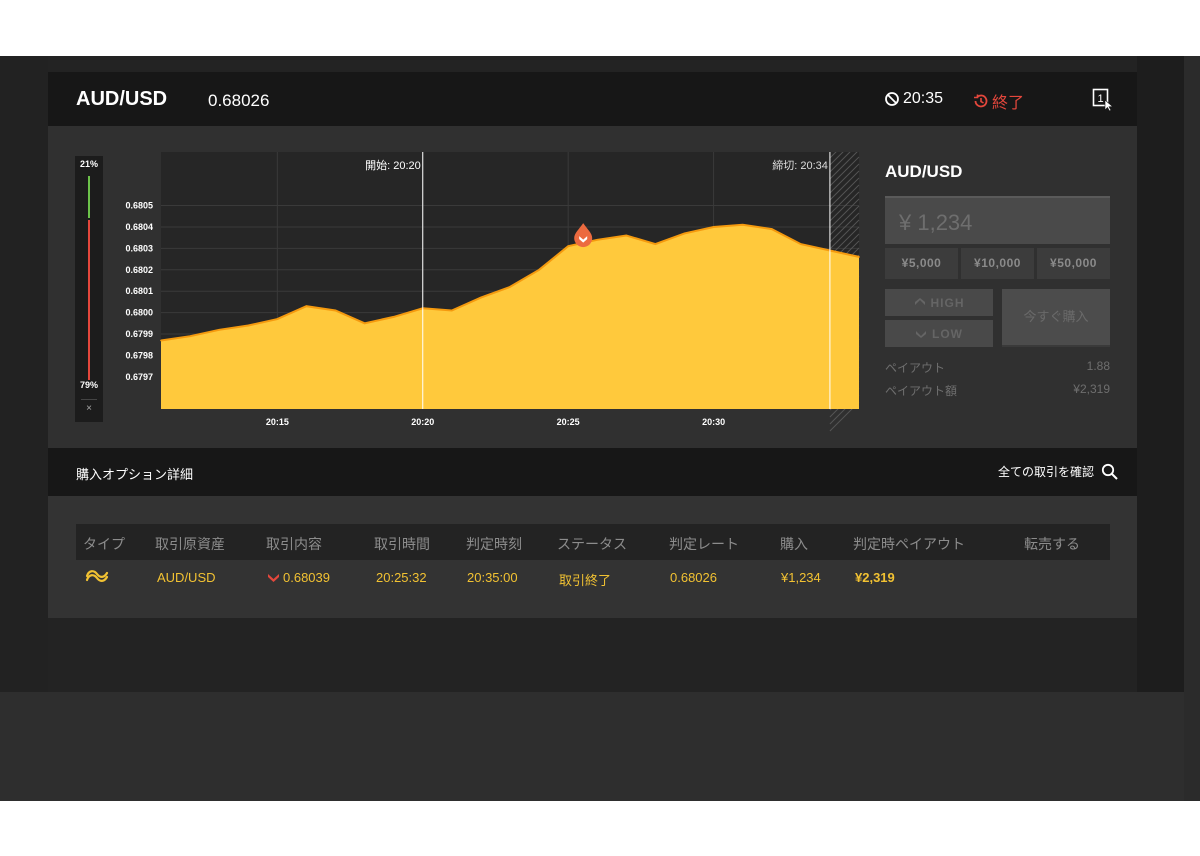 This screenshot has width=1200, height=856. Describe the element at coordinates (981, 101) in the screenshot. I see `history-icon` at that location.